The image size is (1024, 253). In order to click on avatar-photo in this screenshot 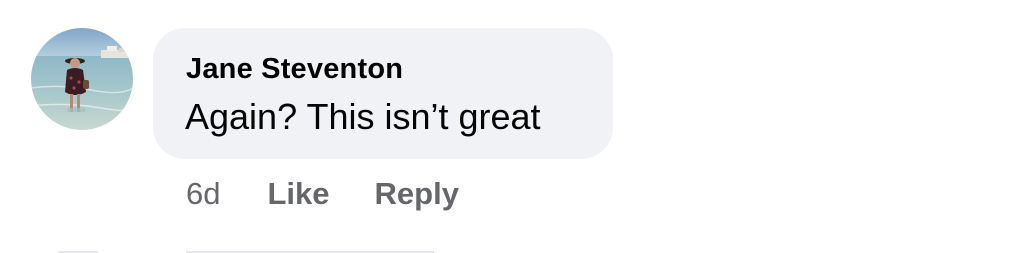, I will do `click(82, 79)`.